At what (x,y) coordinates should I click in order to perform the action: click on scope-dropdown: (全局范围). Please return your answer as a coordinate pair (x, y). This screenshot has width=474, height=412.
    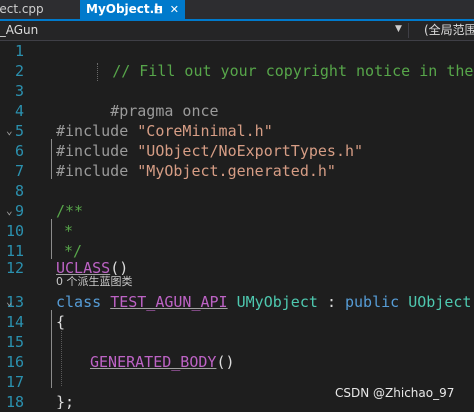
    Looking at the image, I should click on (449, 30).